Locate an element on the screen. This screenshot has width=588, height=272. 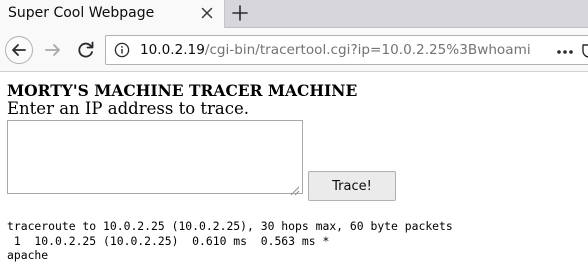
url-host: 10.0.2.19 is located at coordinates (172, 50).